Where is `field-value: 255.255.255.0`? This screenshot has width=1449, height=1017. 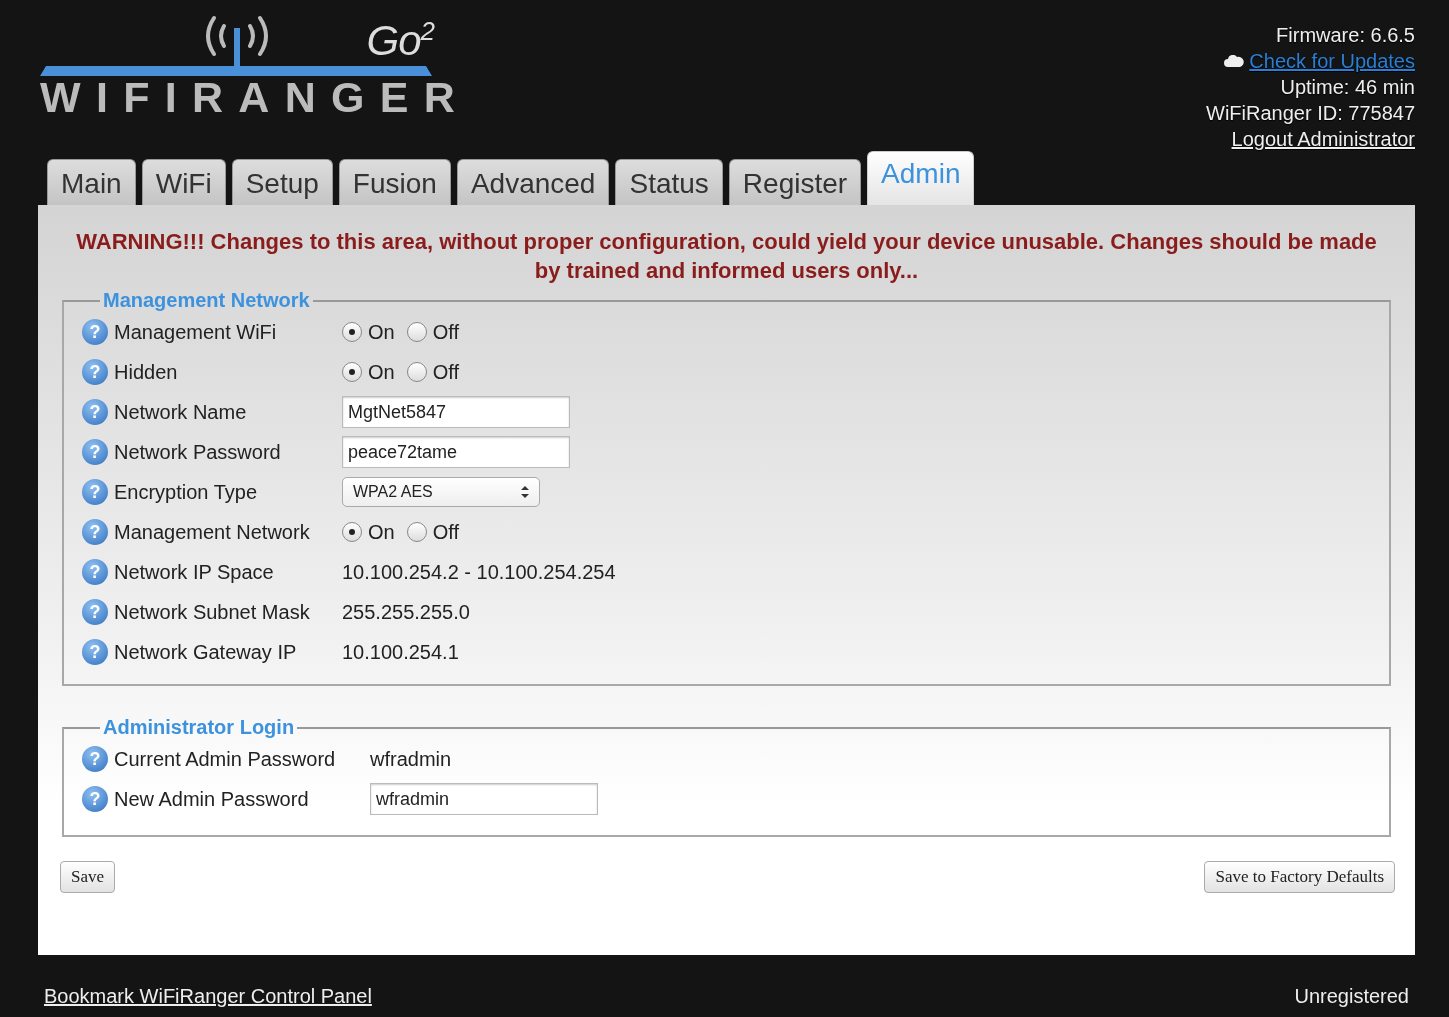 field-value: 255.255.255.0 is located at coordinates (406, 612).